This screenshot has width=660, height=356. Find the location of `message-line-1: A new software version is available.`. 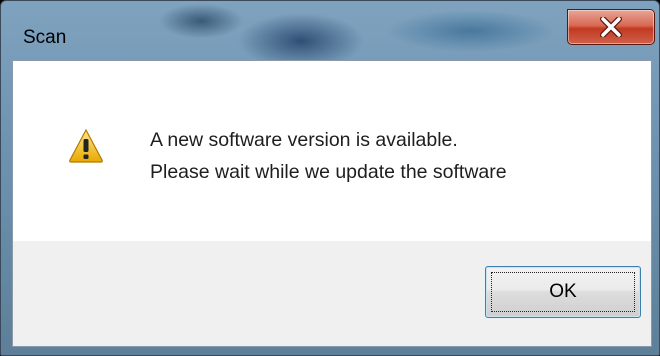

message-line-1: A new software version is available. is located at coordinates (304, 140).